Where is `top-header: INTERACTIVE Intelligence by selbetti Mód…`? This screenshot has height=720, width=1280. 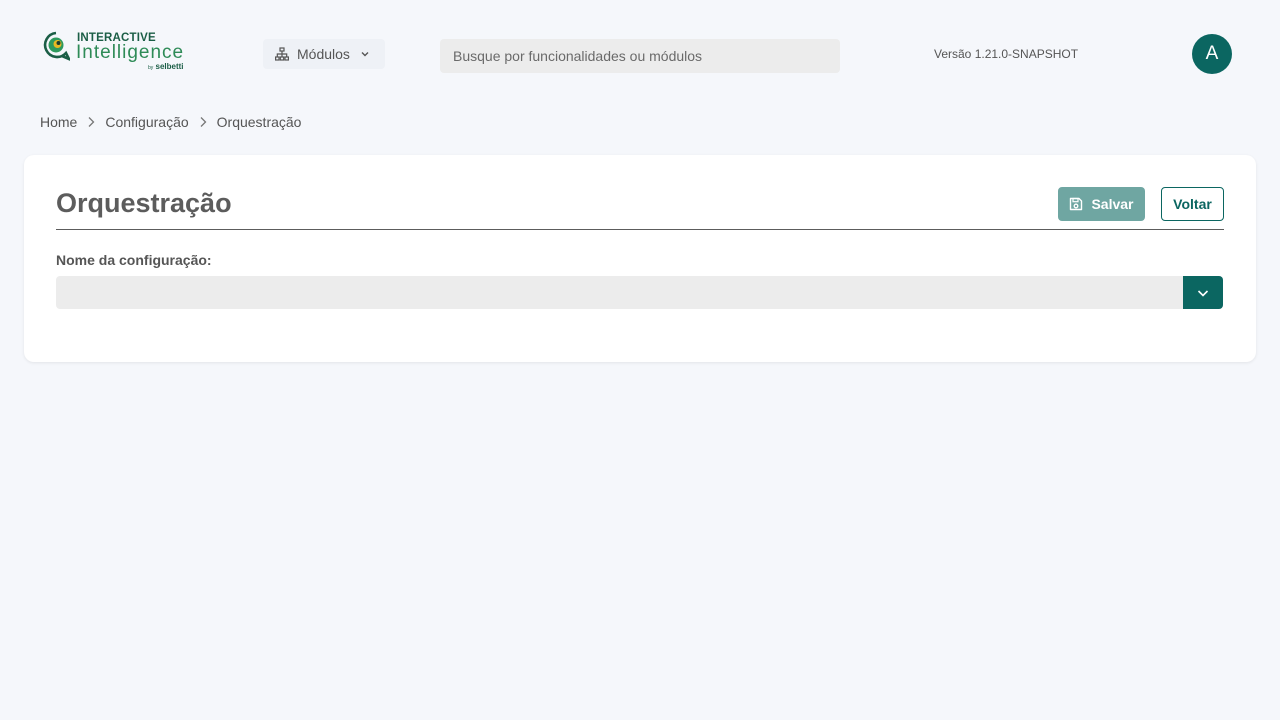
top-header: INTERACTIVE Intelligence by selbetti Mód… is located at coordinates (640, 50).